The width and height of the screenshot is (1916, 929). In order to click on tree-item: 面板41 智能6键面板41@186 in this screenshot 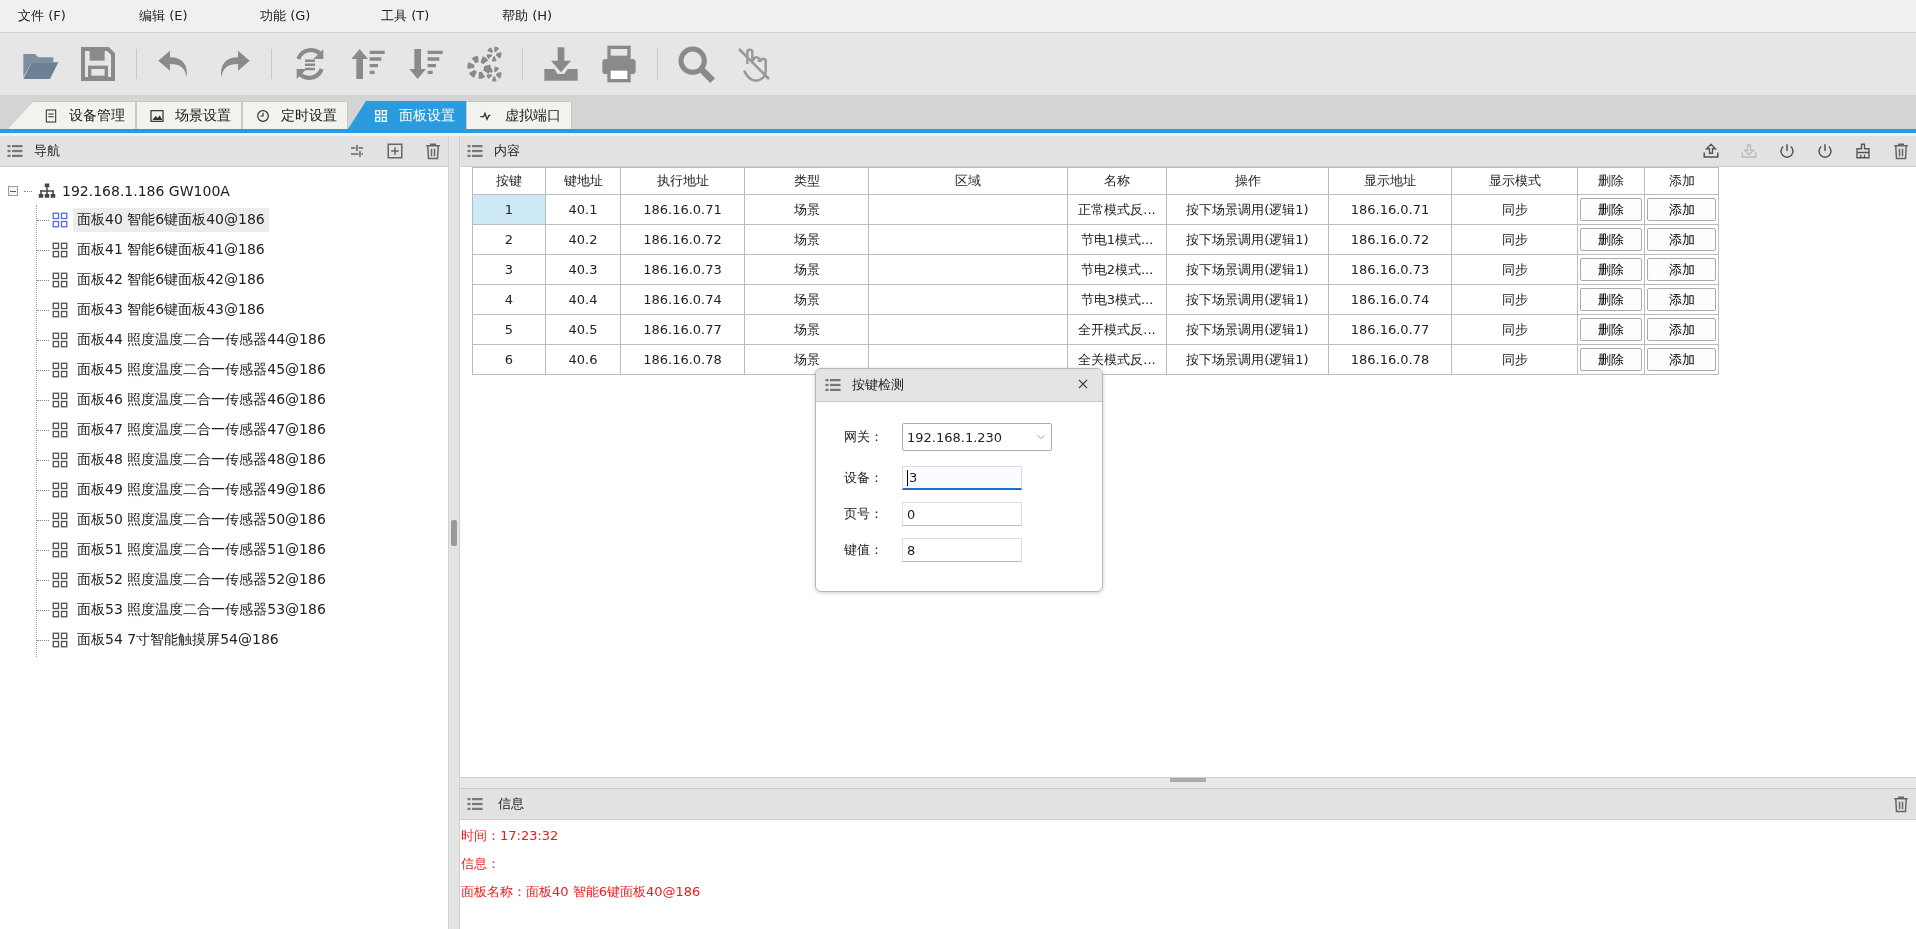, I will do `click(171, 250)`.